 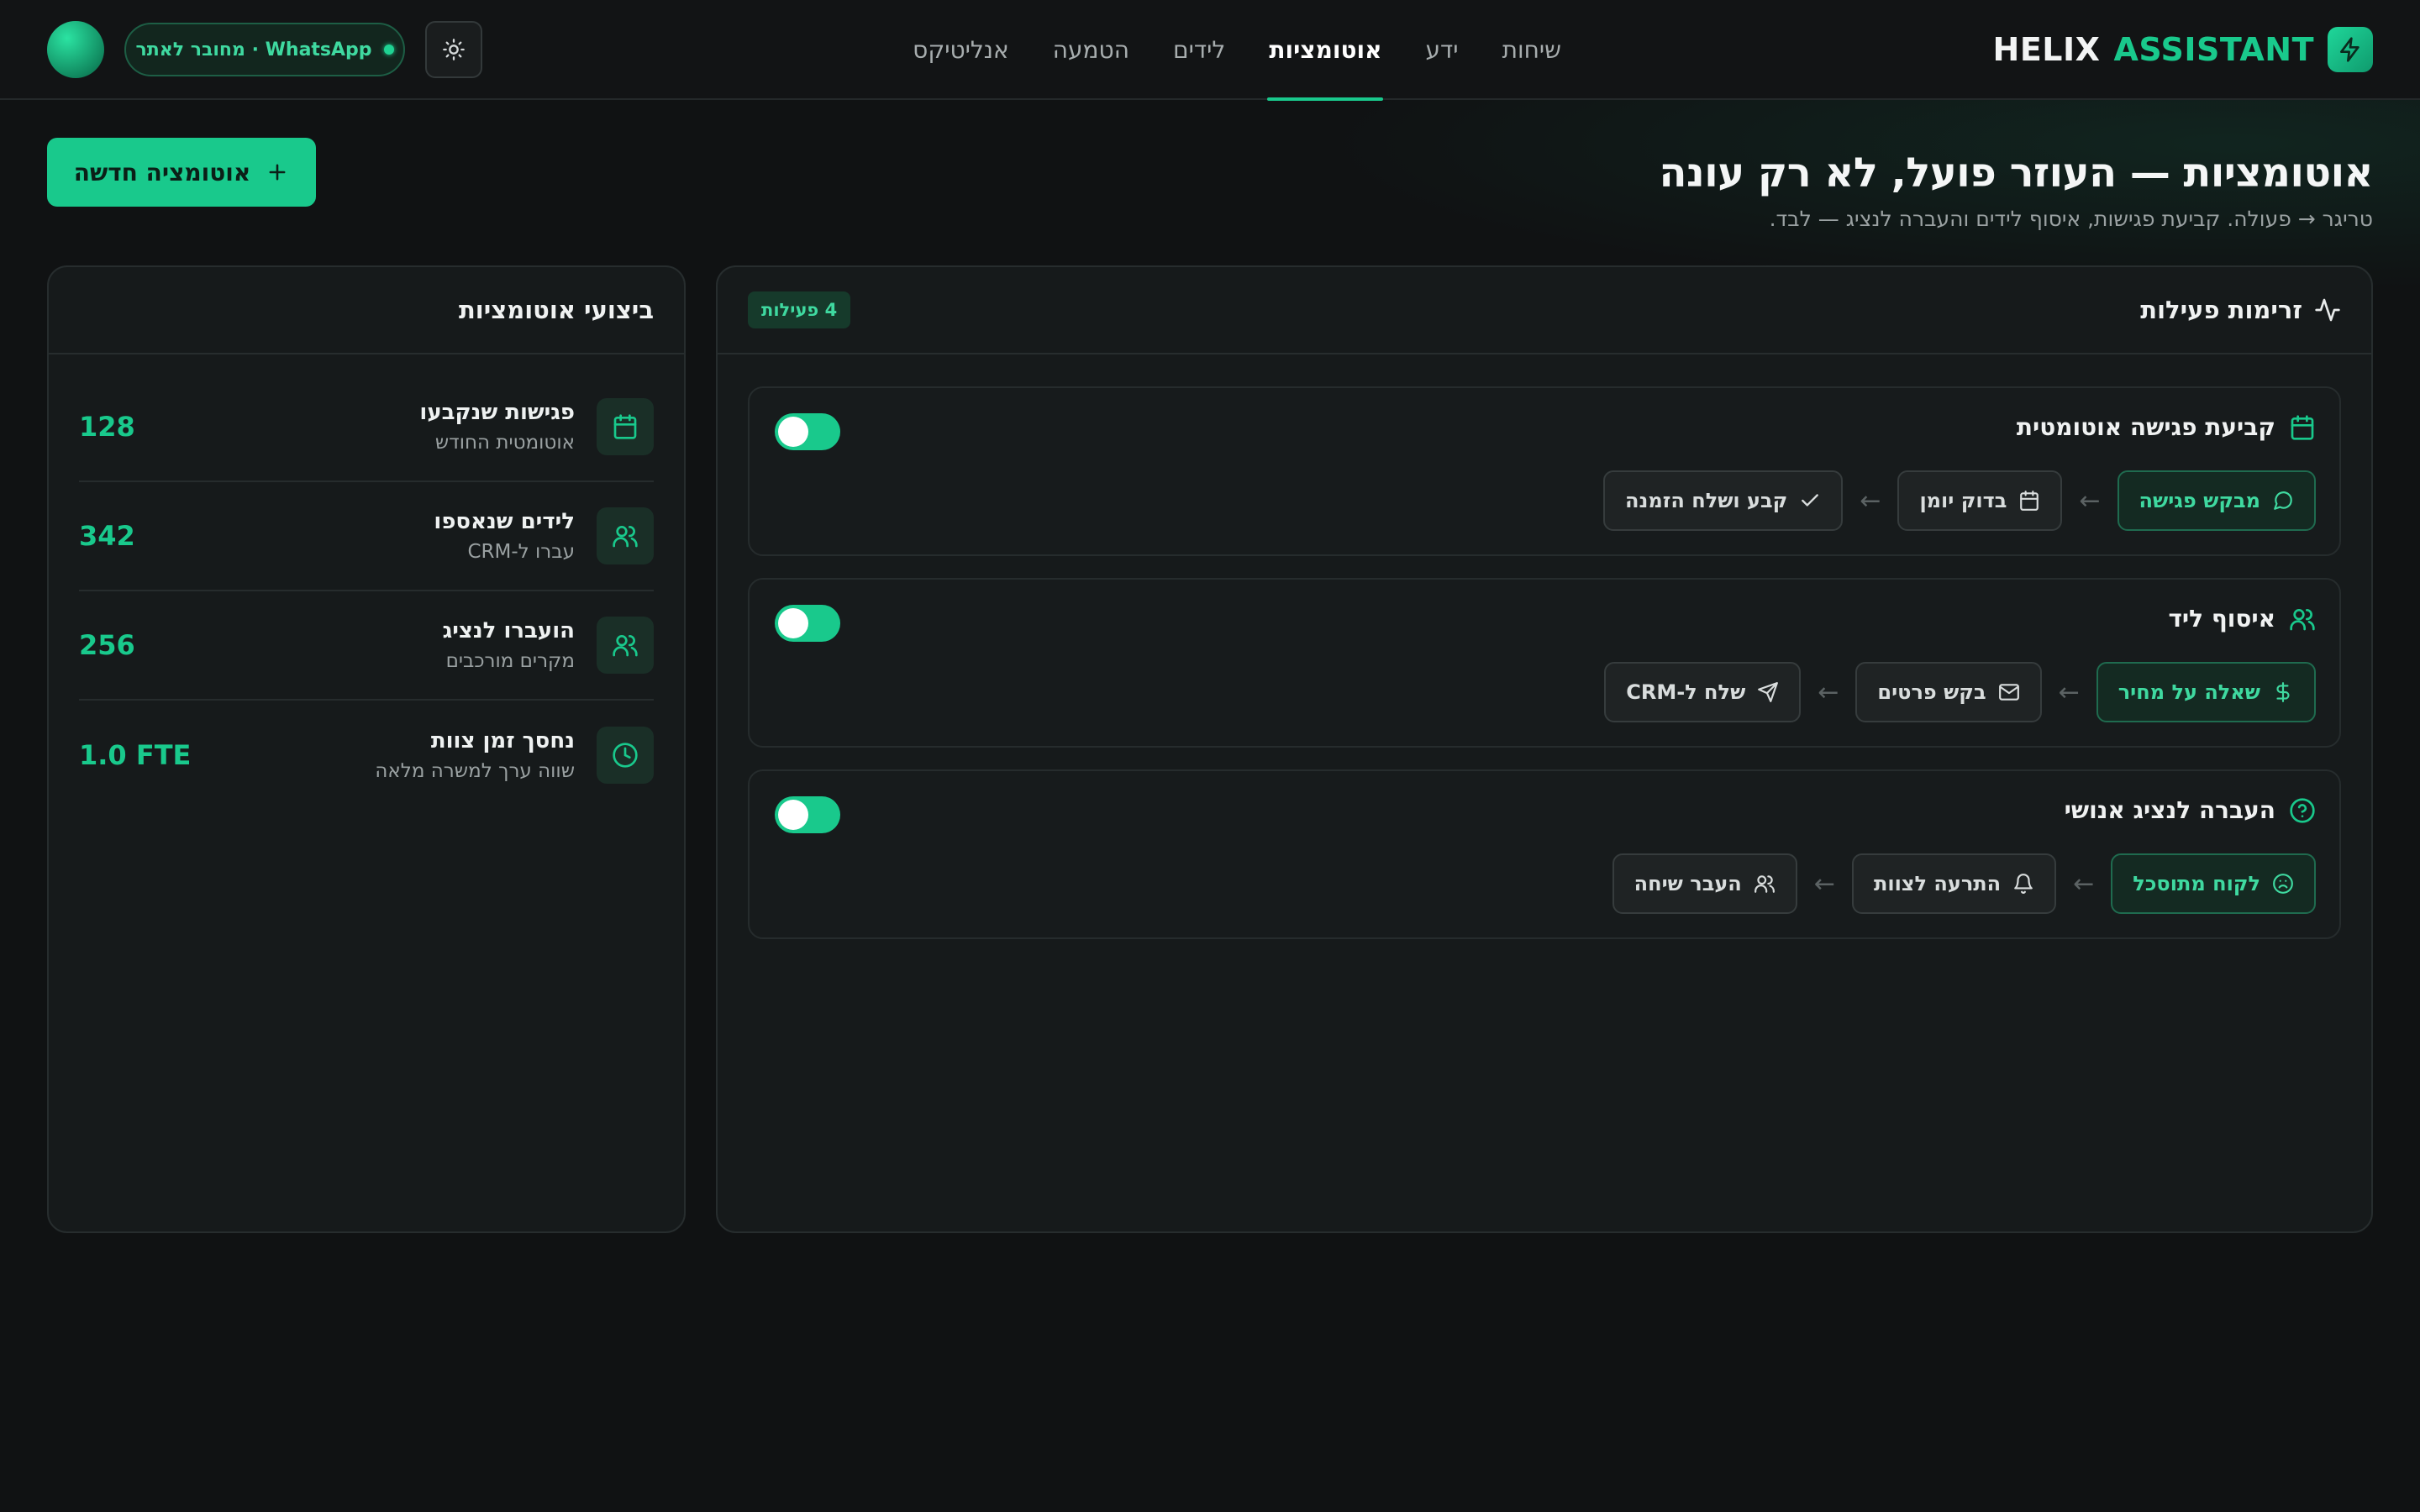 What do you see at coordinates (509, 630) in the screenshot?
I see `stat-label: הועברו לנציג` at bounding box center [509, 630].